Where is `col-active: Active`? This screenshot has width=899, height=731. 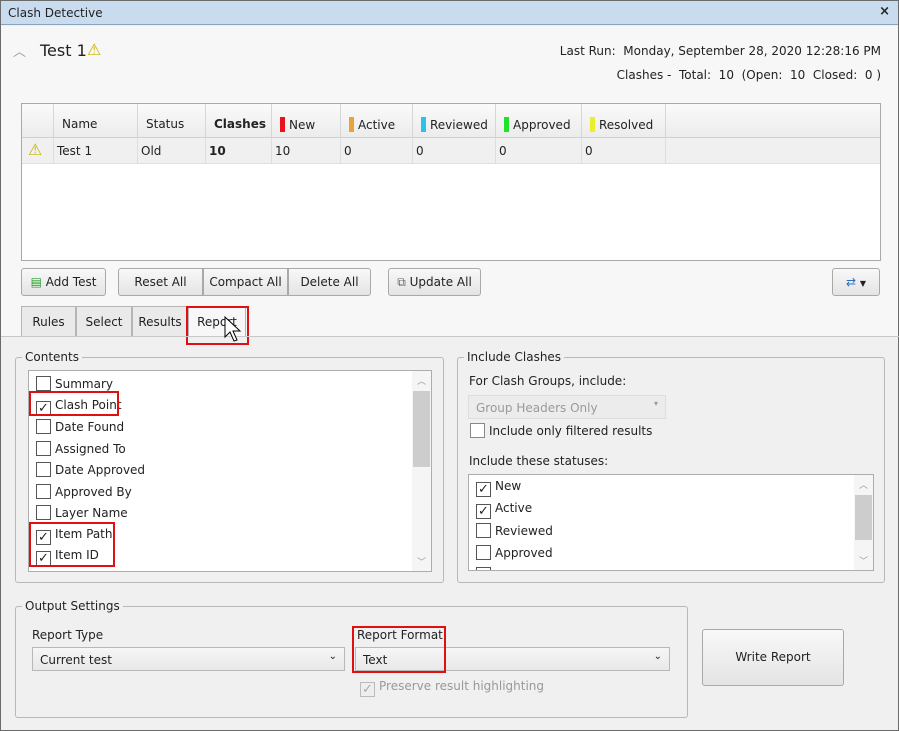 col-active: Active is located at coordinates (377, 121).